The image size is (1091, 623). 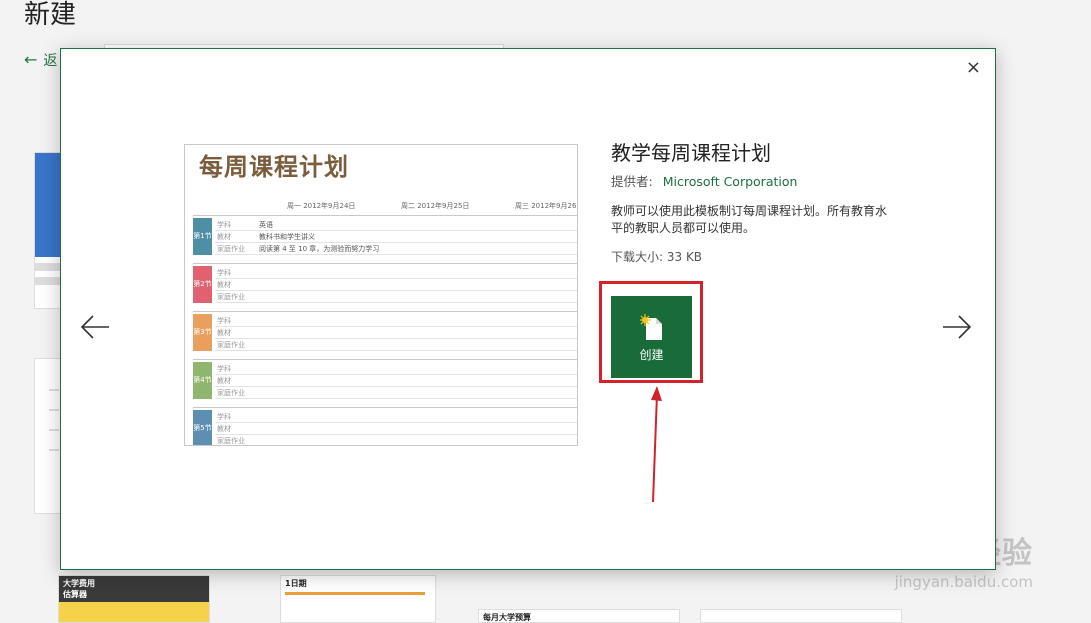 What do you see at coordinates (385, 426) in the screenshot?
I see `period-block: 第5节 学科教材家庭作业` at bounding box center [385, 426].